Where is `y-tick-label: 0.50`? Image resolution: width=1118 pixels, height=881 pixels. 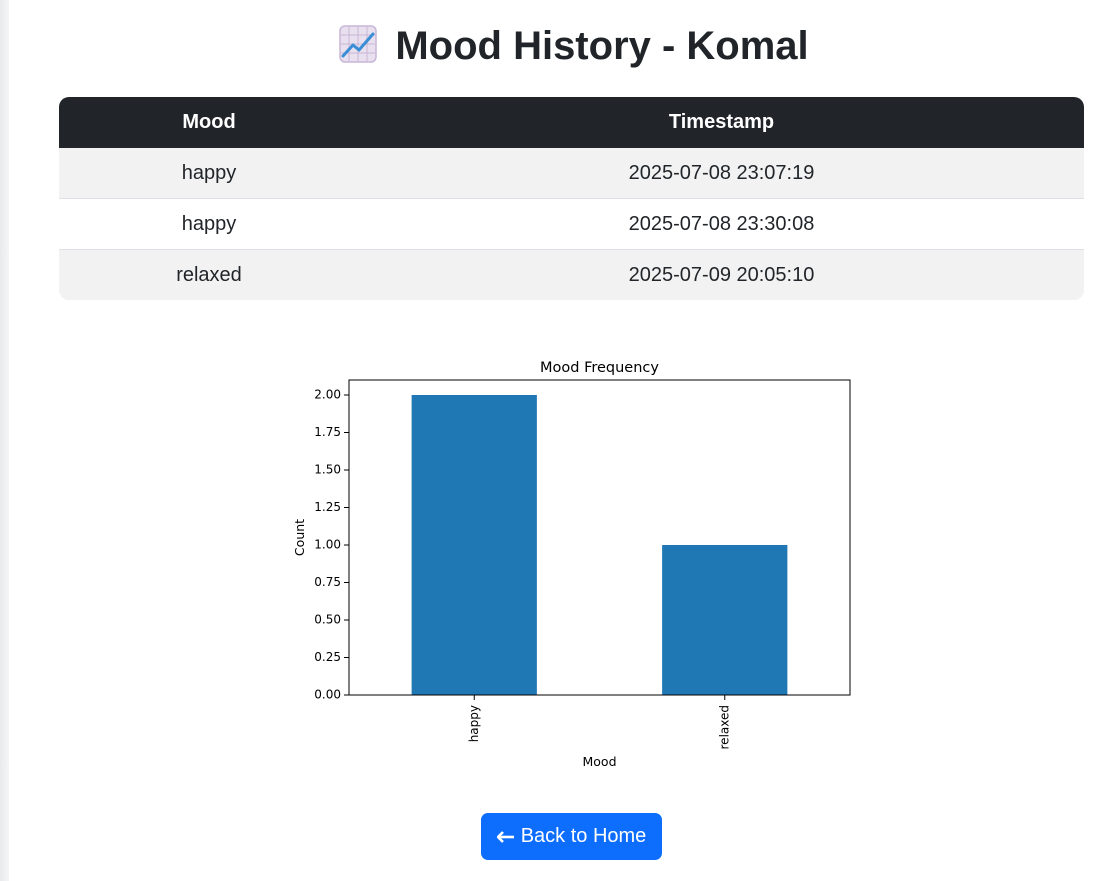 y-tick-label: 0.50 is located at coordinates (327, 620).